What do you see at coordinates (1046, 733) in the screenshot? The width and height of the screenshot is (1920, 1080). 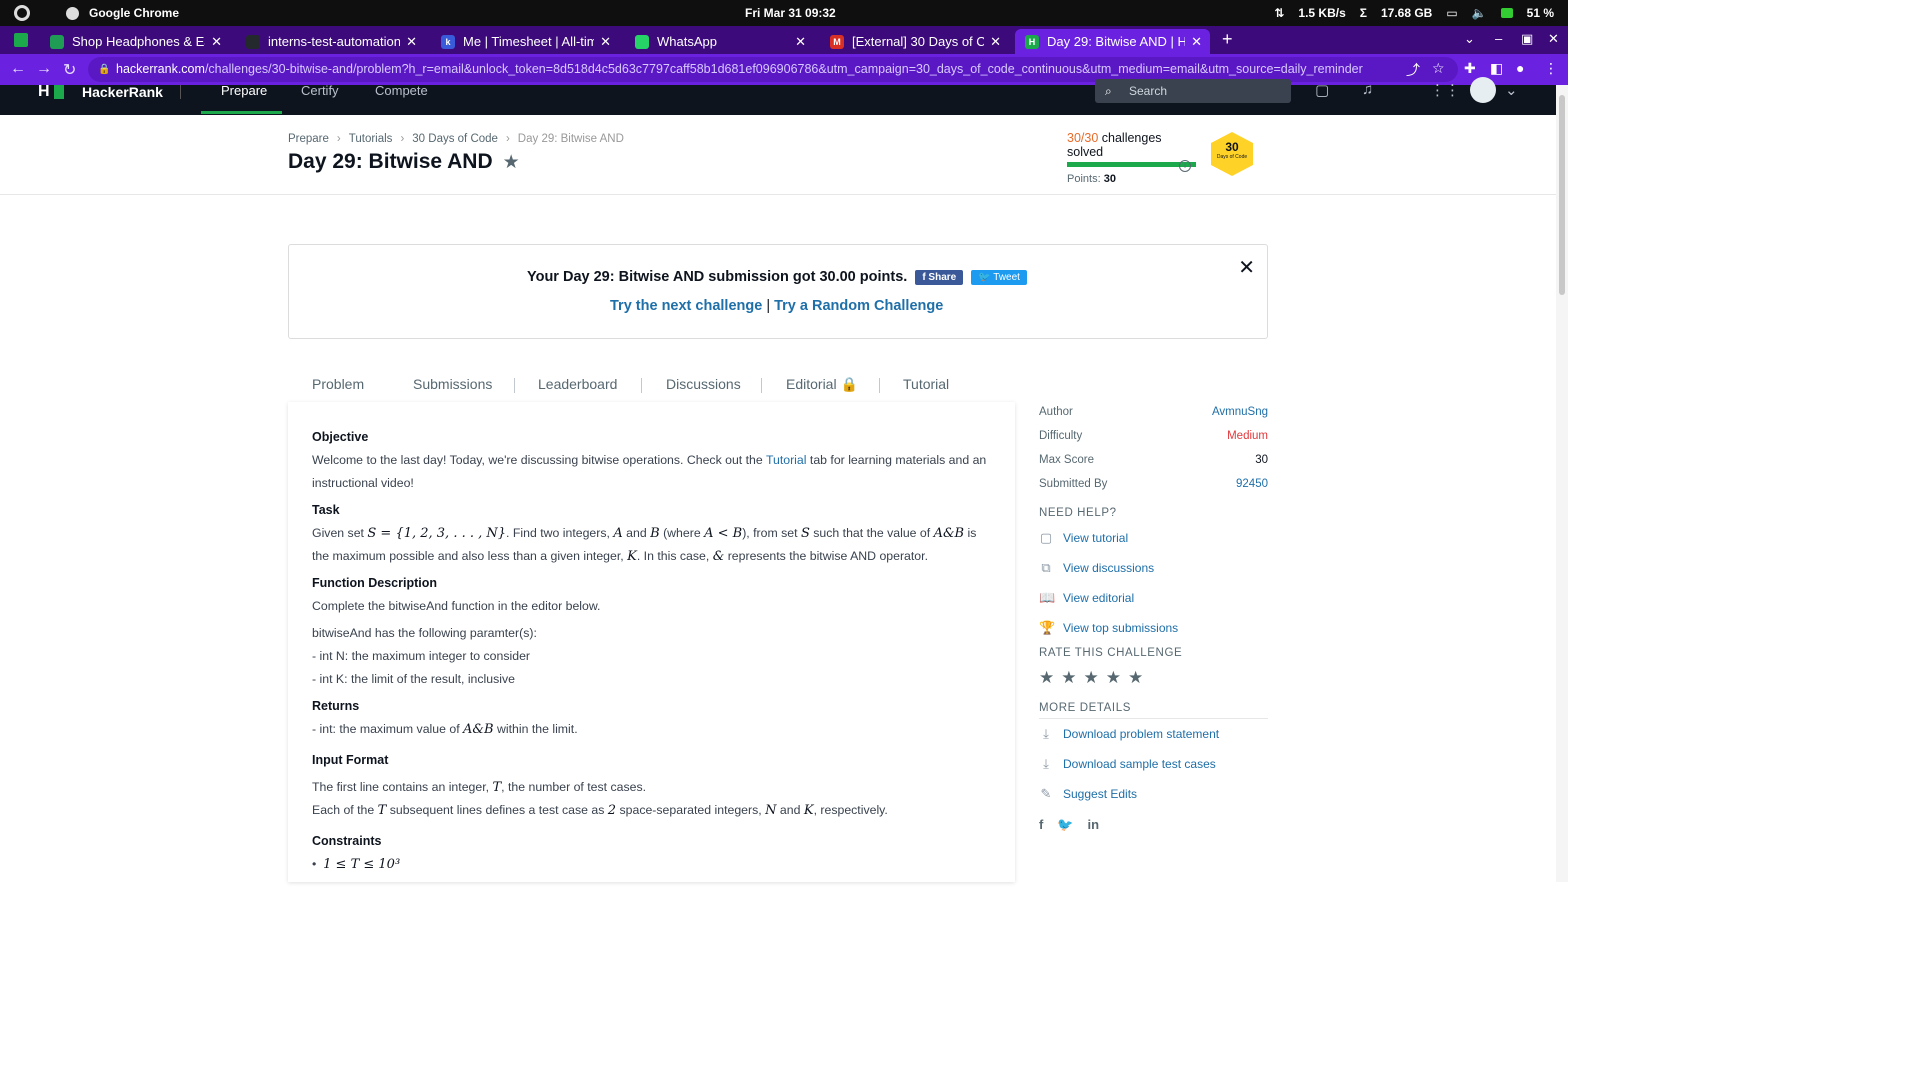 I see `download-icon: ⤓` at bounding box center [1046, 733].